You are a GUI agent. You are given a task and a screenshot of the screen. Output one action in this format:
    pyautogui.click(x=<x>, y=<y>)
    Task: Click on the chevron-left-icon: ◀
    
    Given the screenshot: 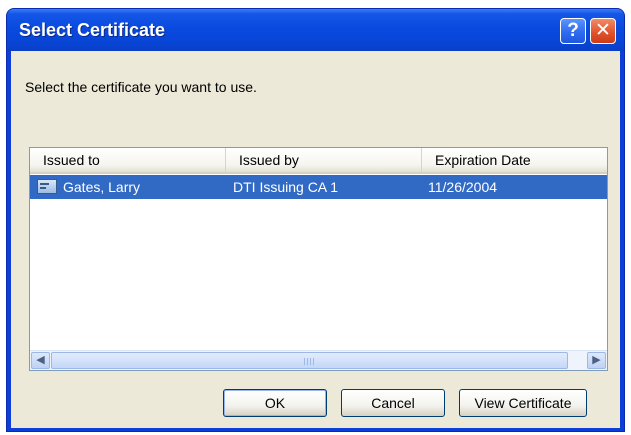 What is the action you would take?
    pyautogui.click(x=40, y=360)
    